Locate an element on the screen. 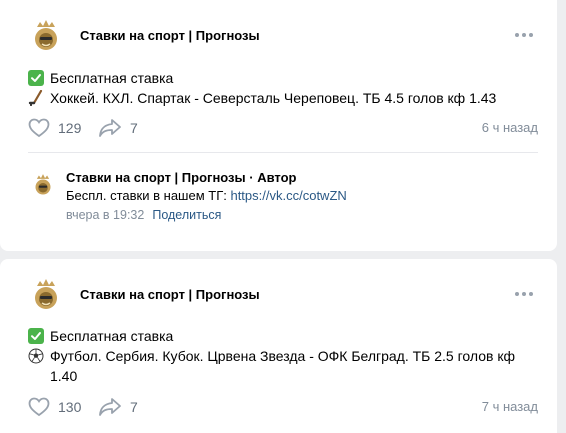 The width and height of the screenshot is (566, 433). soccer-ball-icon is located at coordinates (36, 356).